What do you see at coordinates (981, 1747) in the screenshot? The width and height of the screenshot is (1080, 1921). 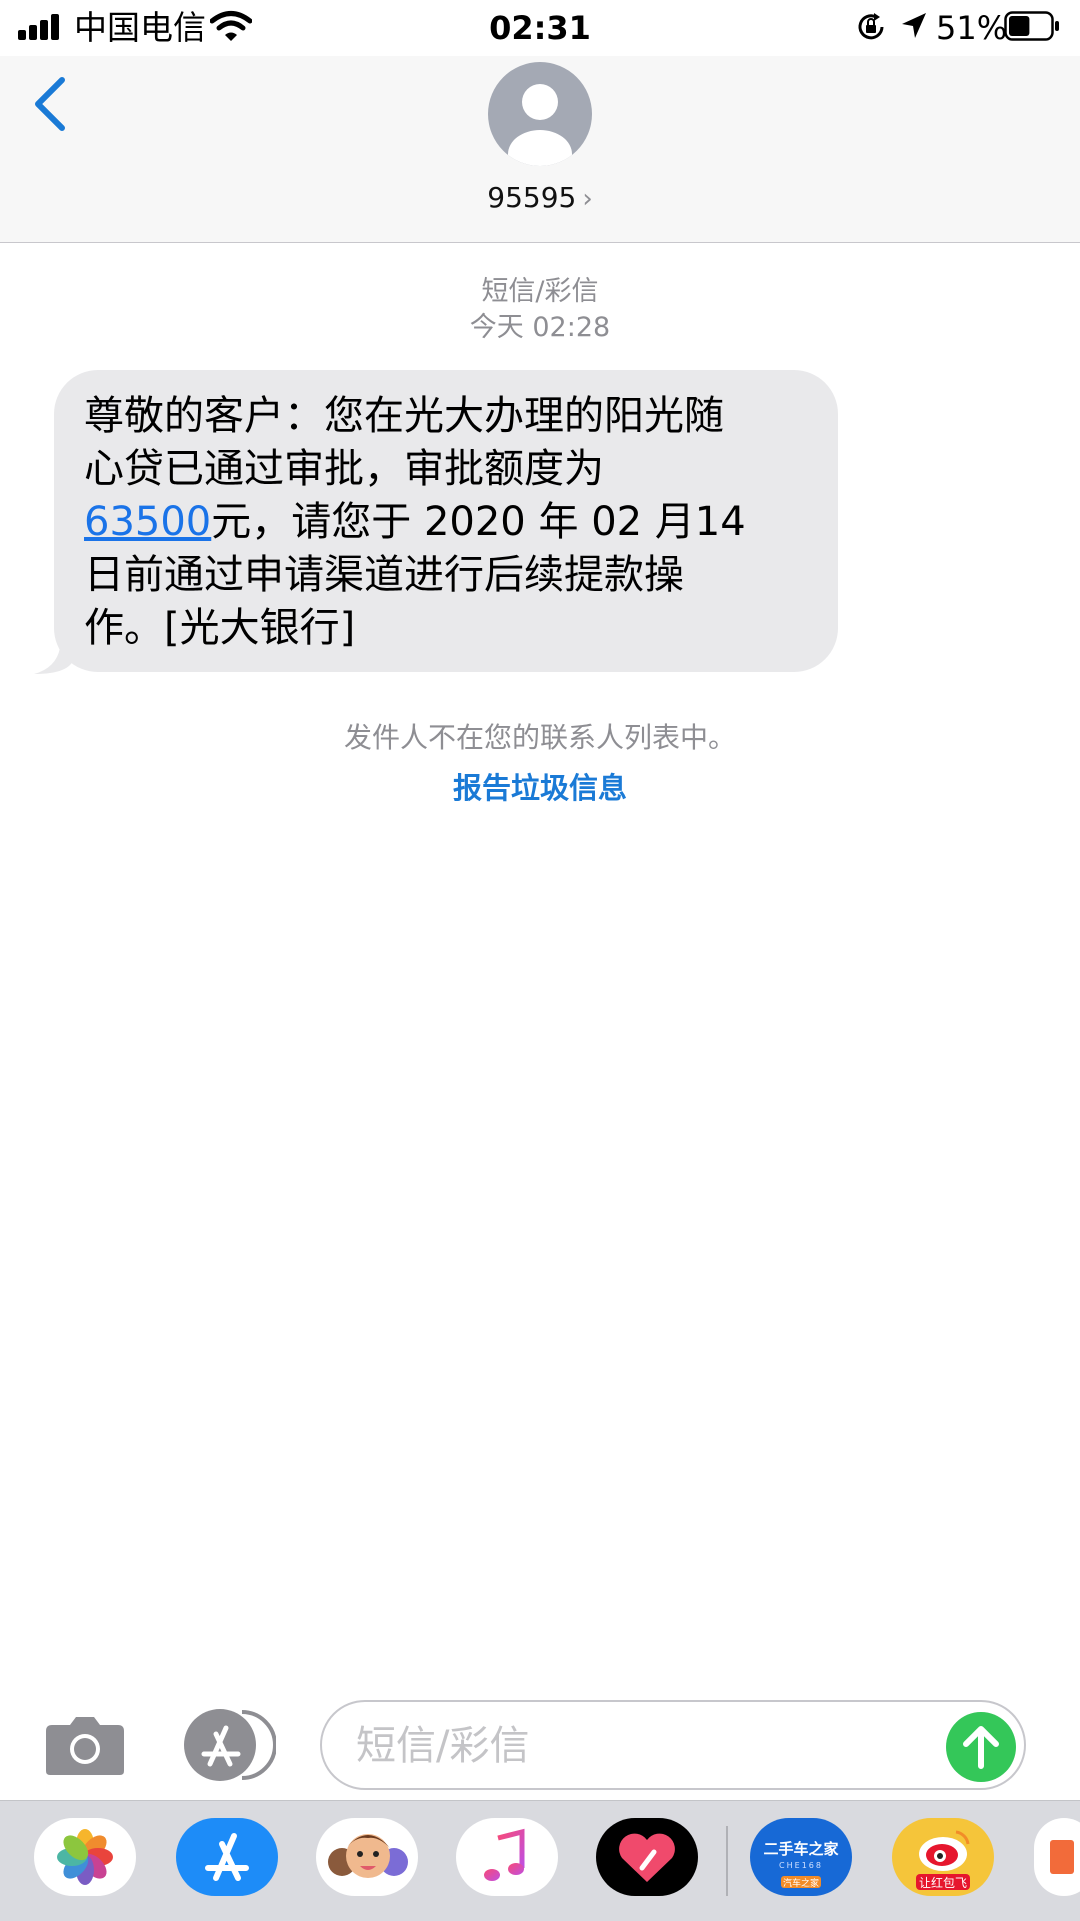 I see `send-arrow-icon` at bounding box center [981, 1747].